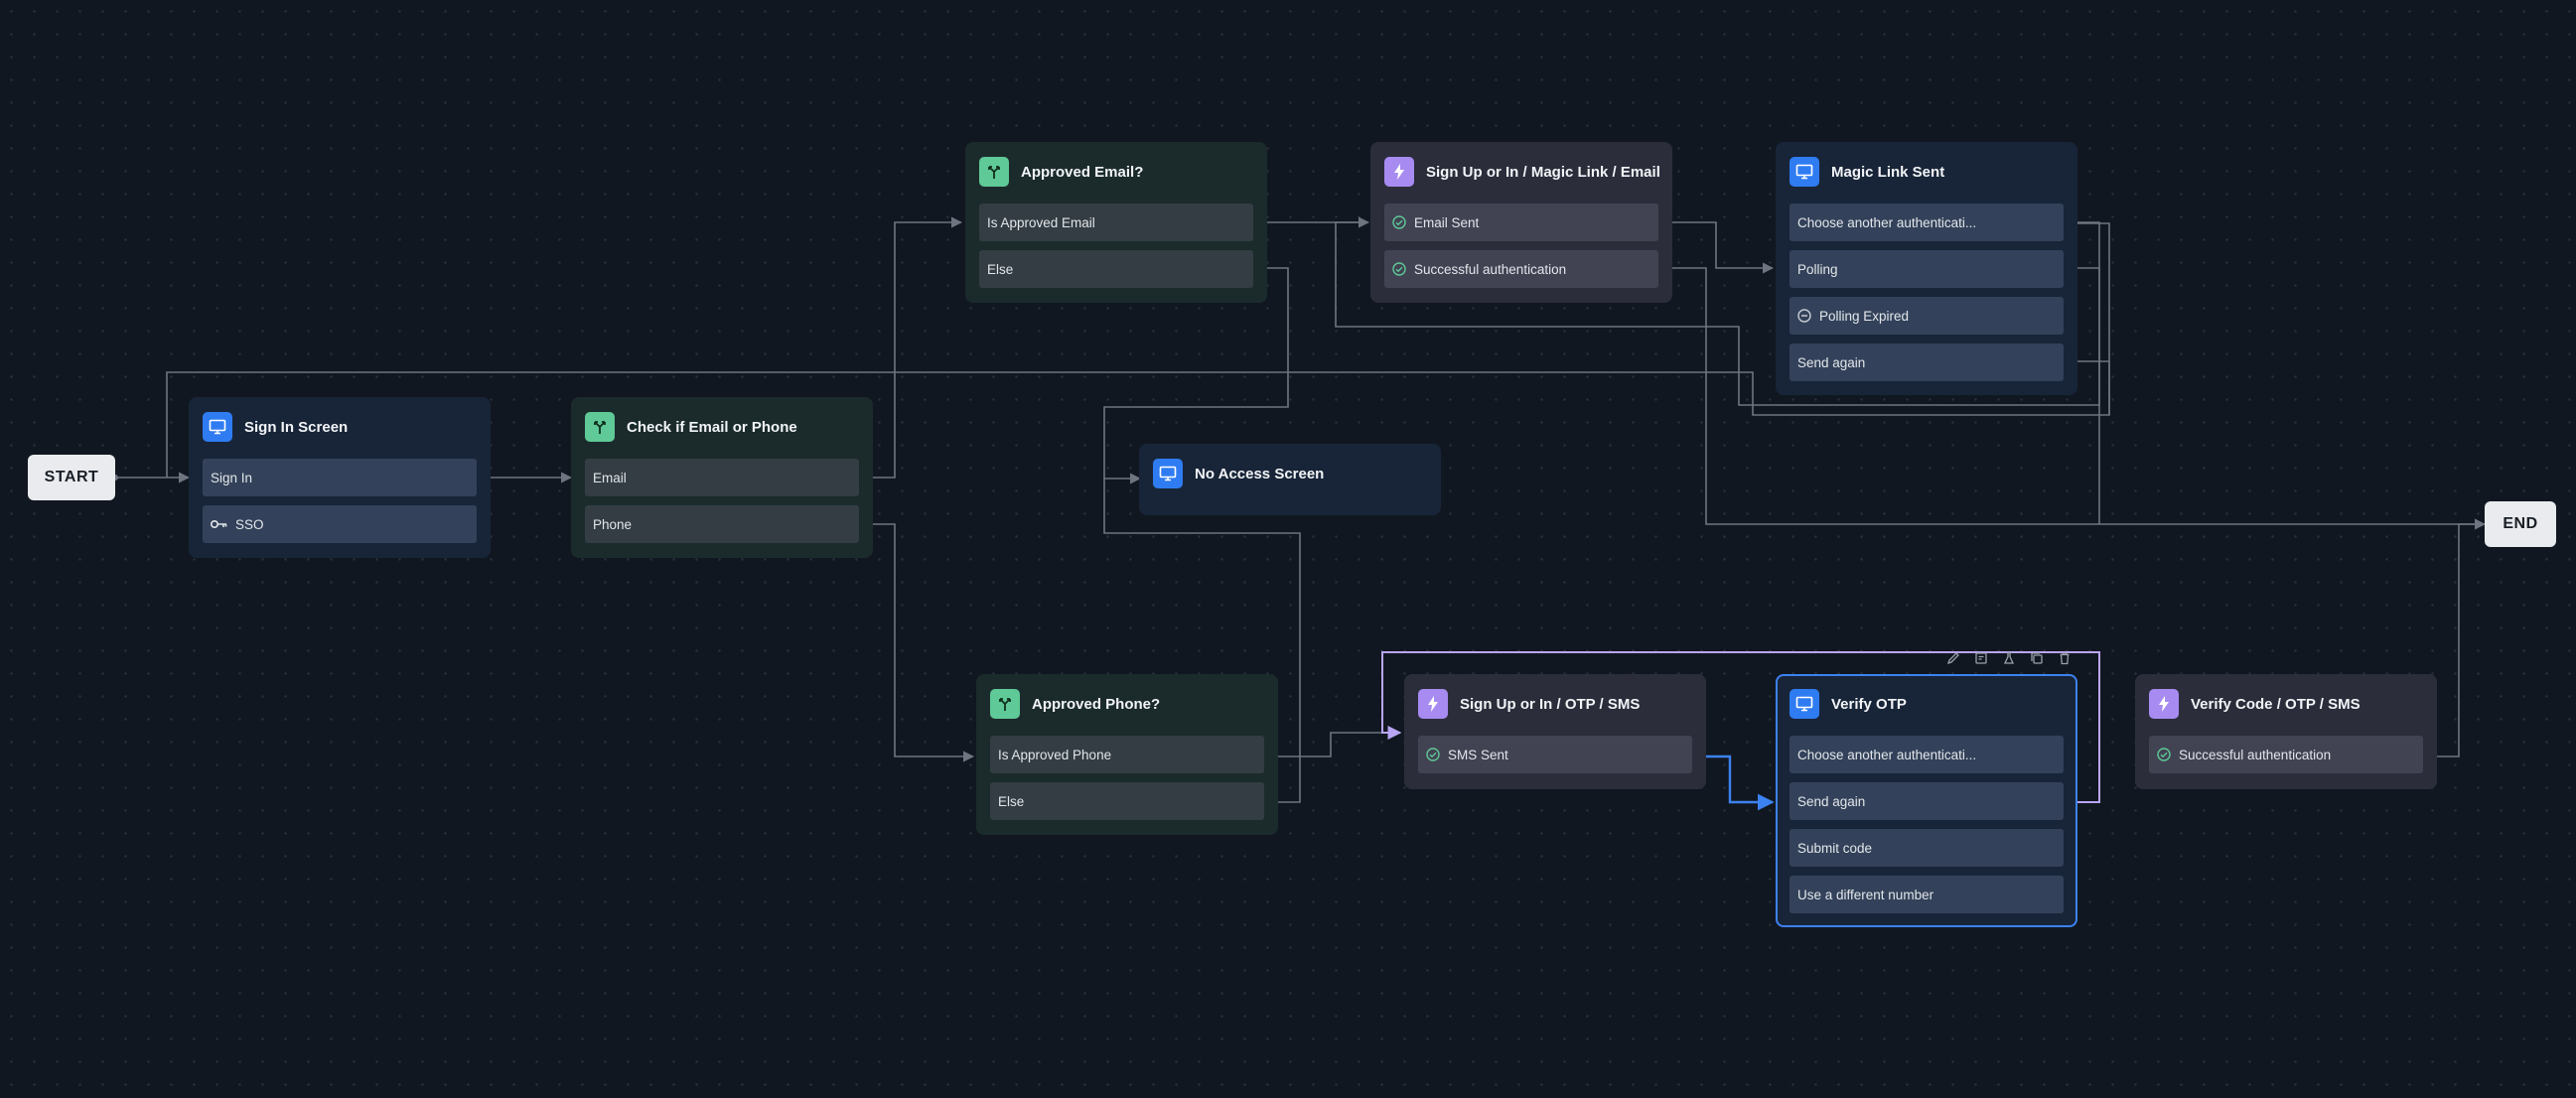  What do you see at coordinates (1835, 848) in the screenshot?
I see `row-label: Submit code` at bounding box center [1835, 848].